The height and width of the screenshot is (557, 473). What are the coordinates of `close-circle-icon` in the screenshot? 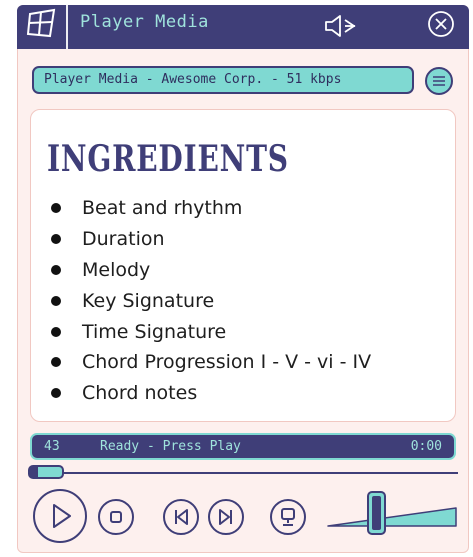 It's located at (441, 24).